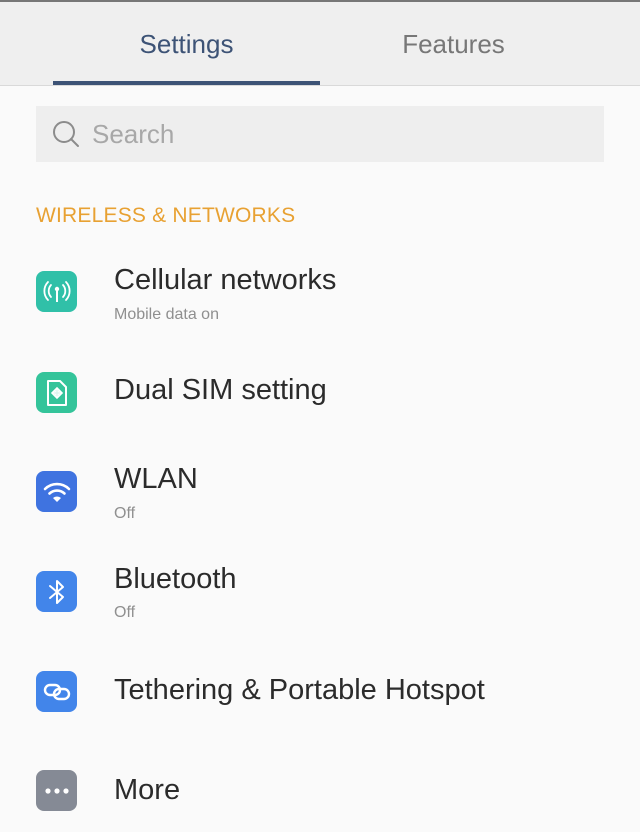 This screenshot has height=832, width=640. I want to click on top-tab-bar: Settings Features, so click(320, 43).